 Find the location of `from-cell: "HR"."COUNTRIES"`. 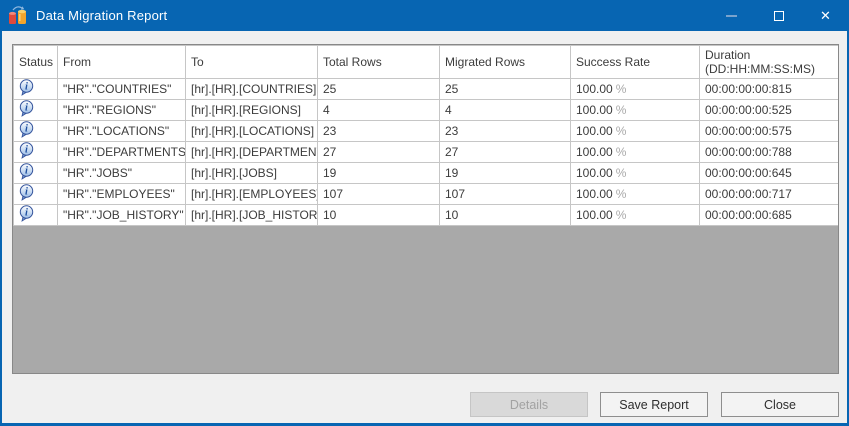

from-cell: "HR"."COUNTRIES" is located at coordinates (121, 89).